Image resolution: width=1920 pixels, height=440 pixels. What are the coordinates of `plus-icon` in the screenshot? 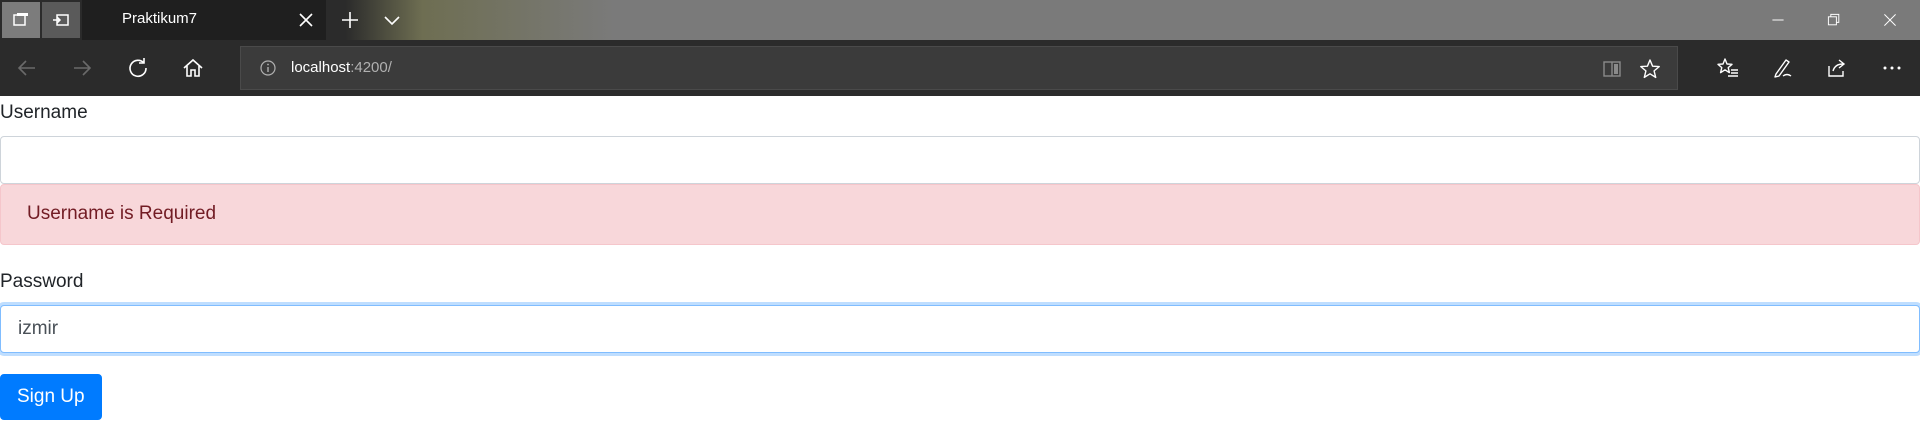 It's located at (350, 20).